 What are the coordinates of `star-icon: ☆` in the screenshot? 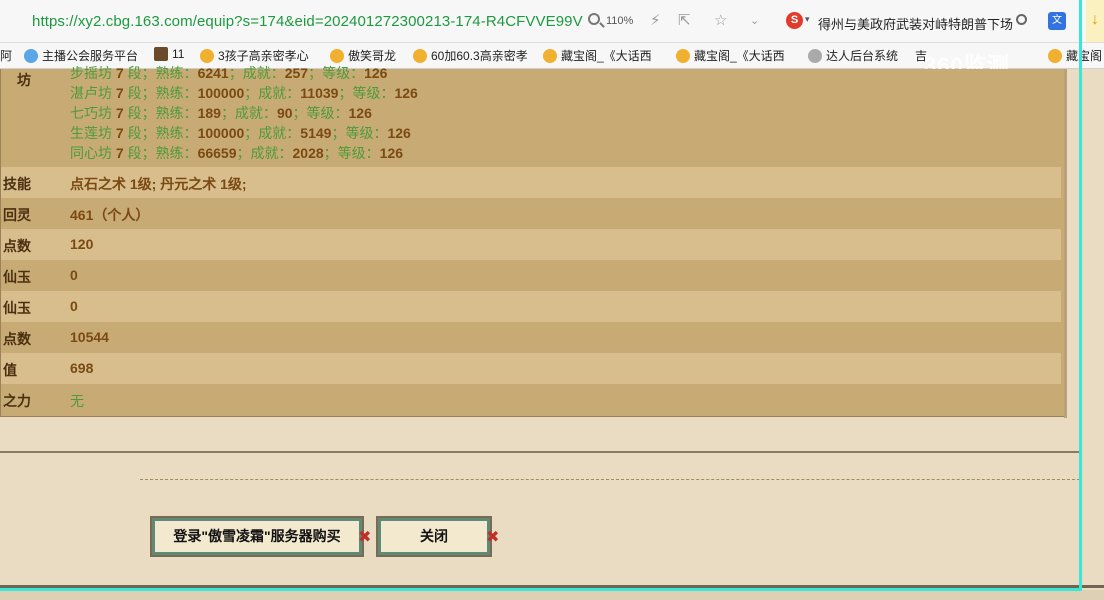 It's located at (720, 20).